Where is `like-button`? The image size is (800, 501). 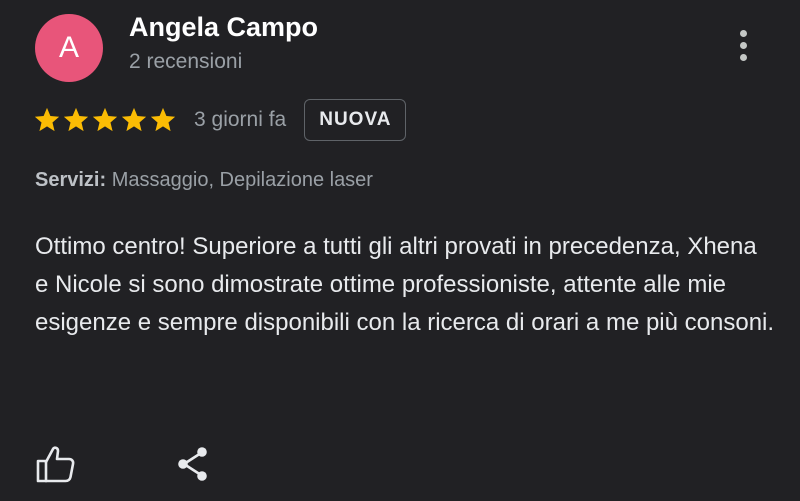 like-button is located at coordinates (56, 464).